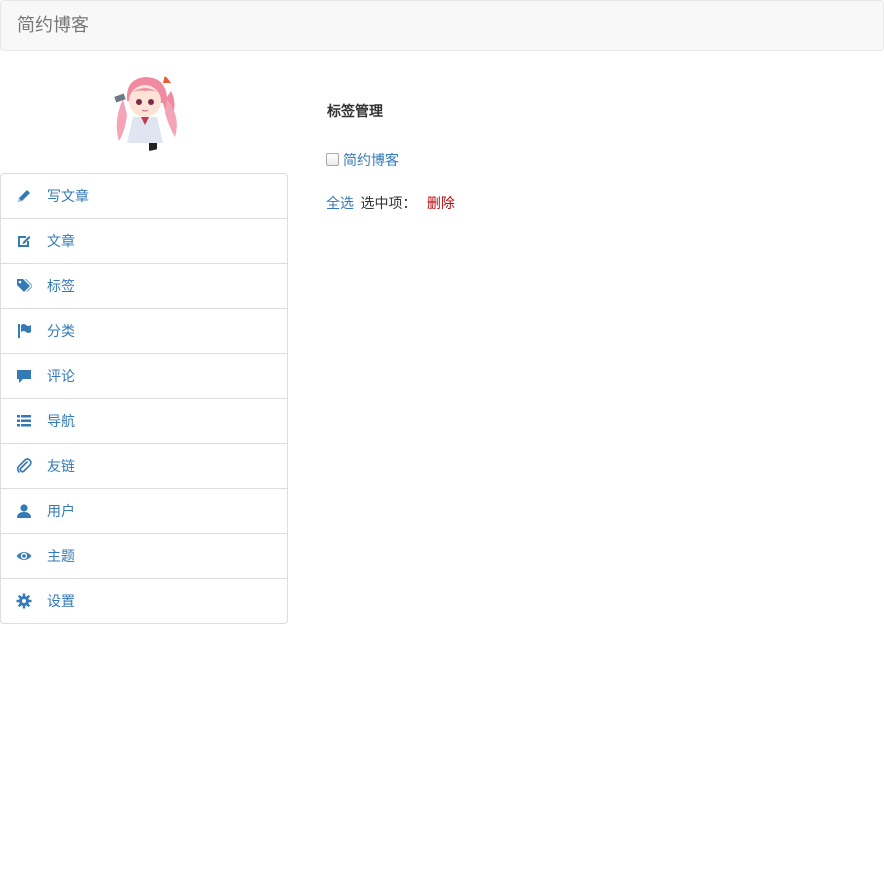 The height and width of the screenshot is (891, 884). I want to click on sidebar-item-label: 评论, so click(61, 377).